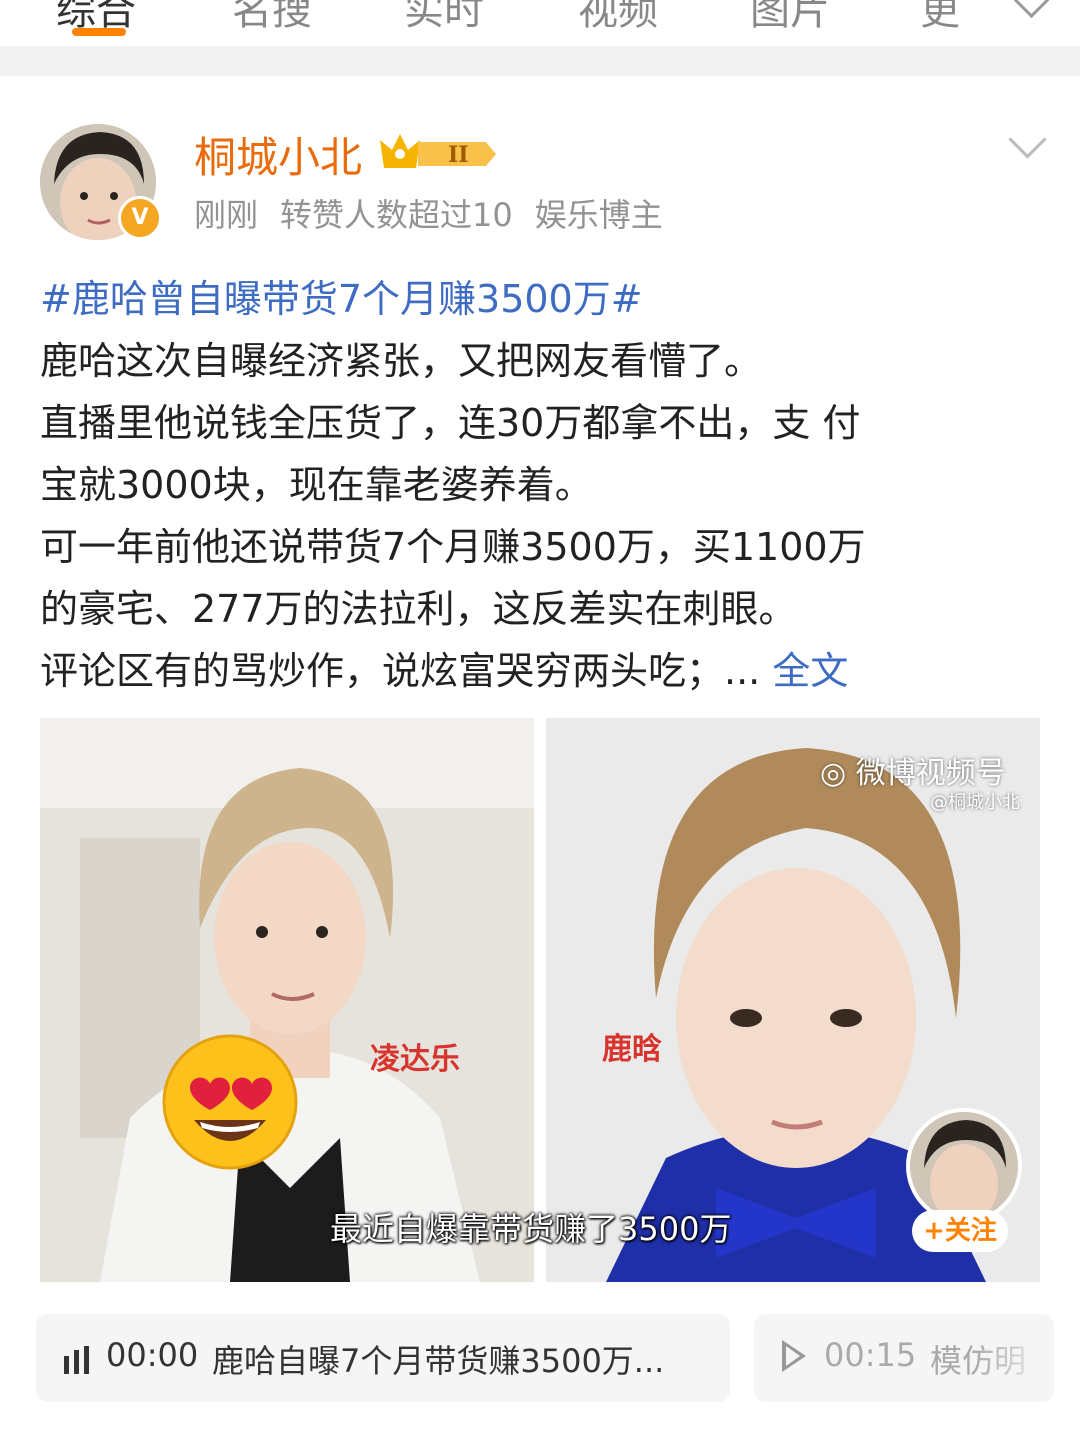 The height and width of the screenshot is (1446, 1080). Describe the element at coordinates (272, 18) in the screenshot. I see `tab-search: 名搜` at that location.